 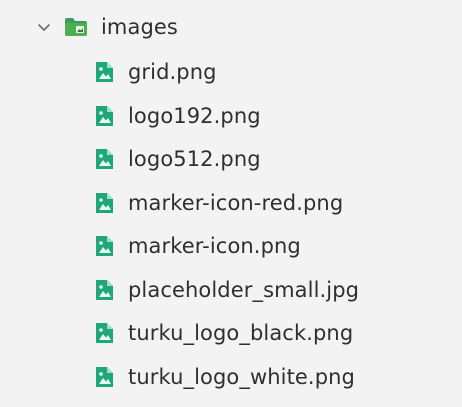 I want to click on file-row: turku_logo_black.png, so click(x=223, y=333).